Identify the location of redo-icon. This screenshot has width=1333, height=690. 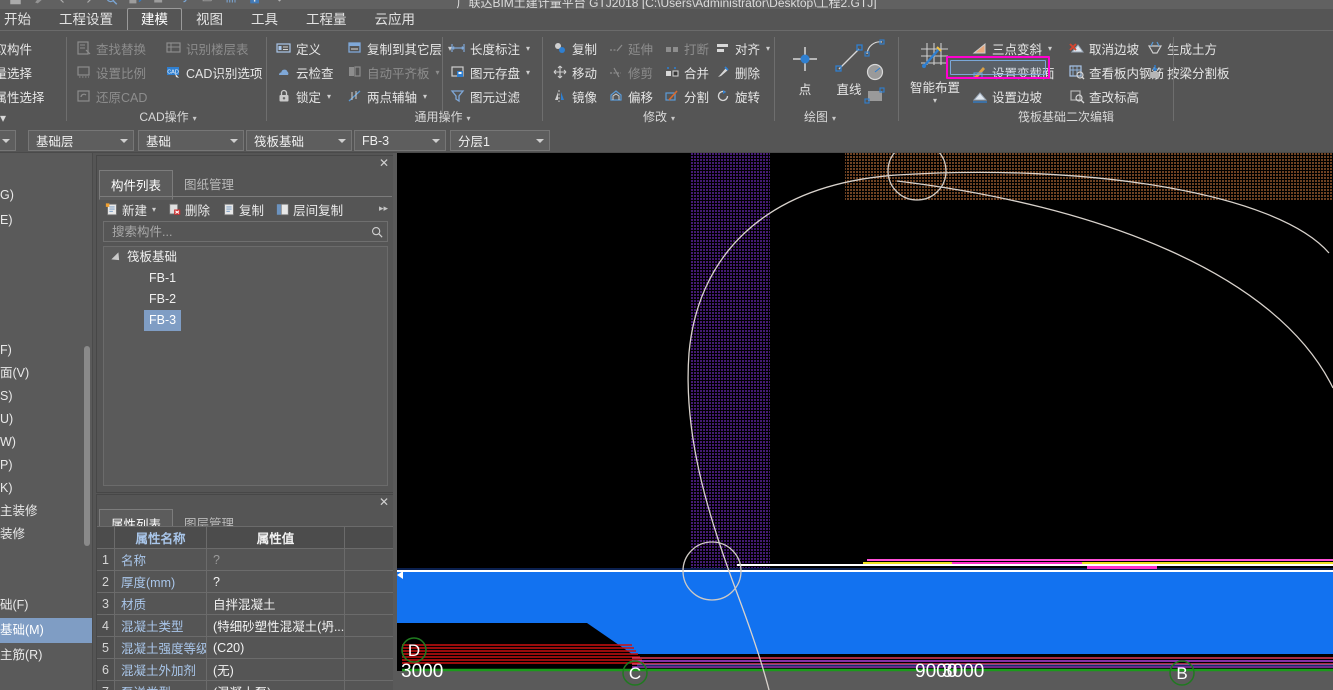
(87, 3).